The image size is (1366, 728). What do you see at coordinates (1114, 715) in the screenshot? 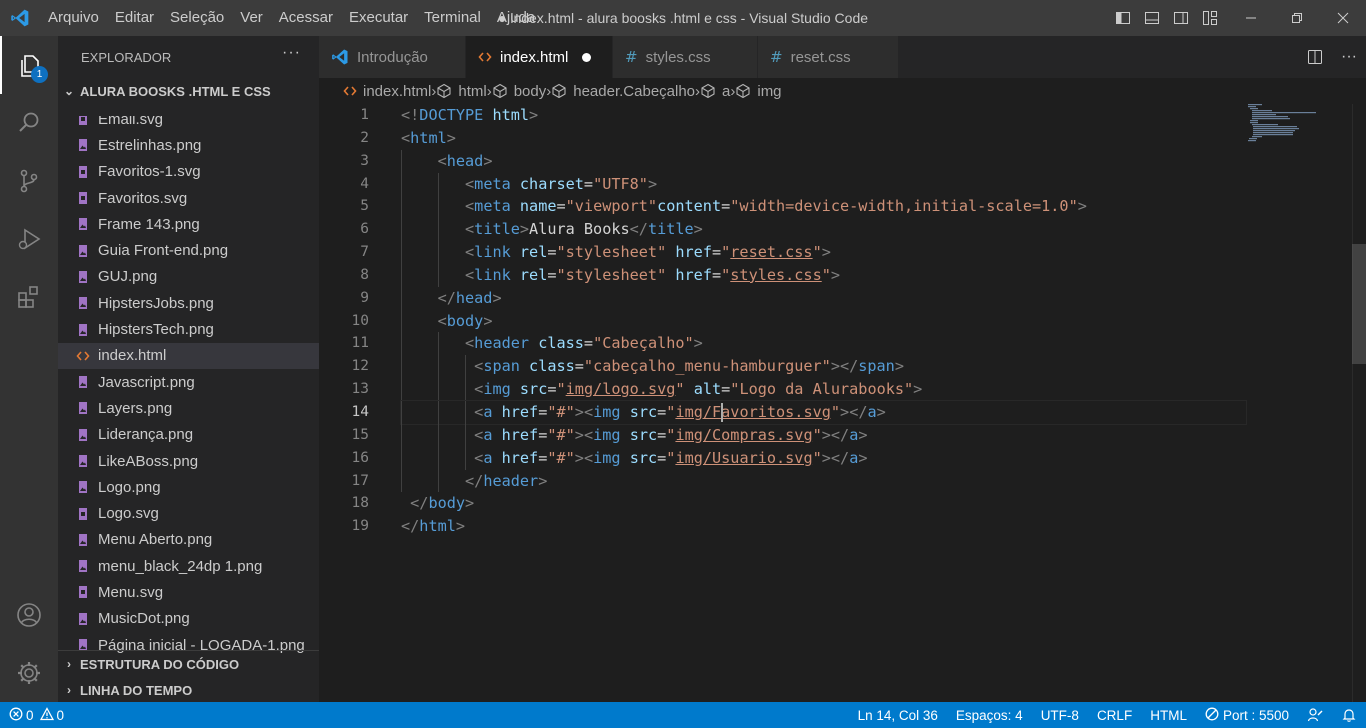
I see `end-of-line: CRLF` at bounding box center [1114, 715].